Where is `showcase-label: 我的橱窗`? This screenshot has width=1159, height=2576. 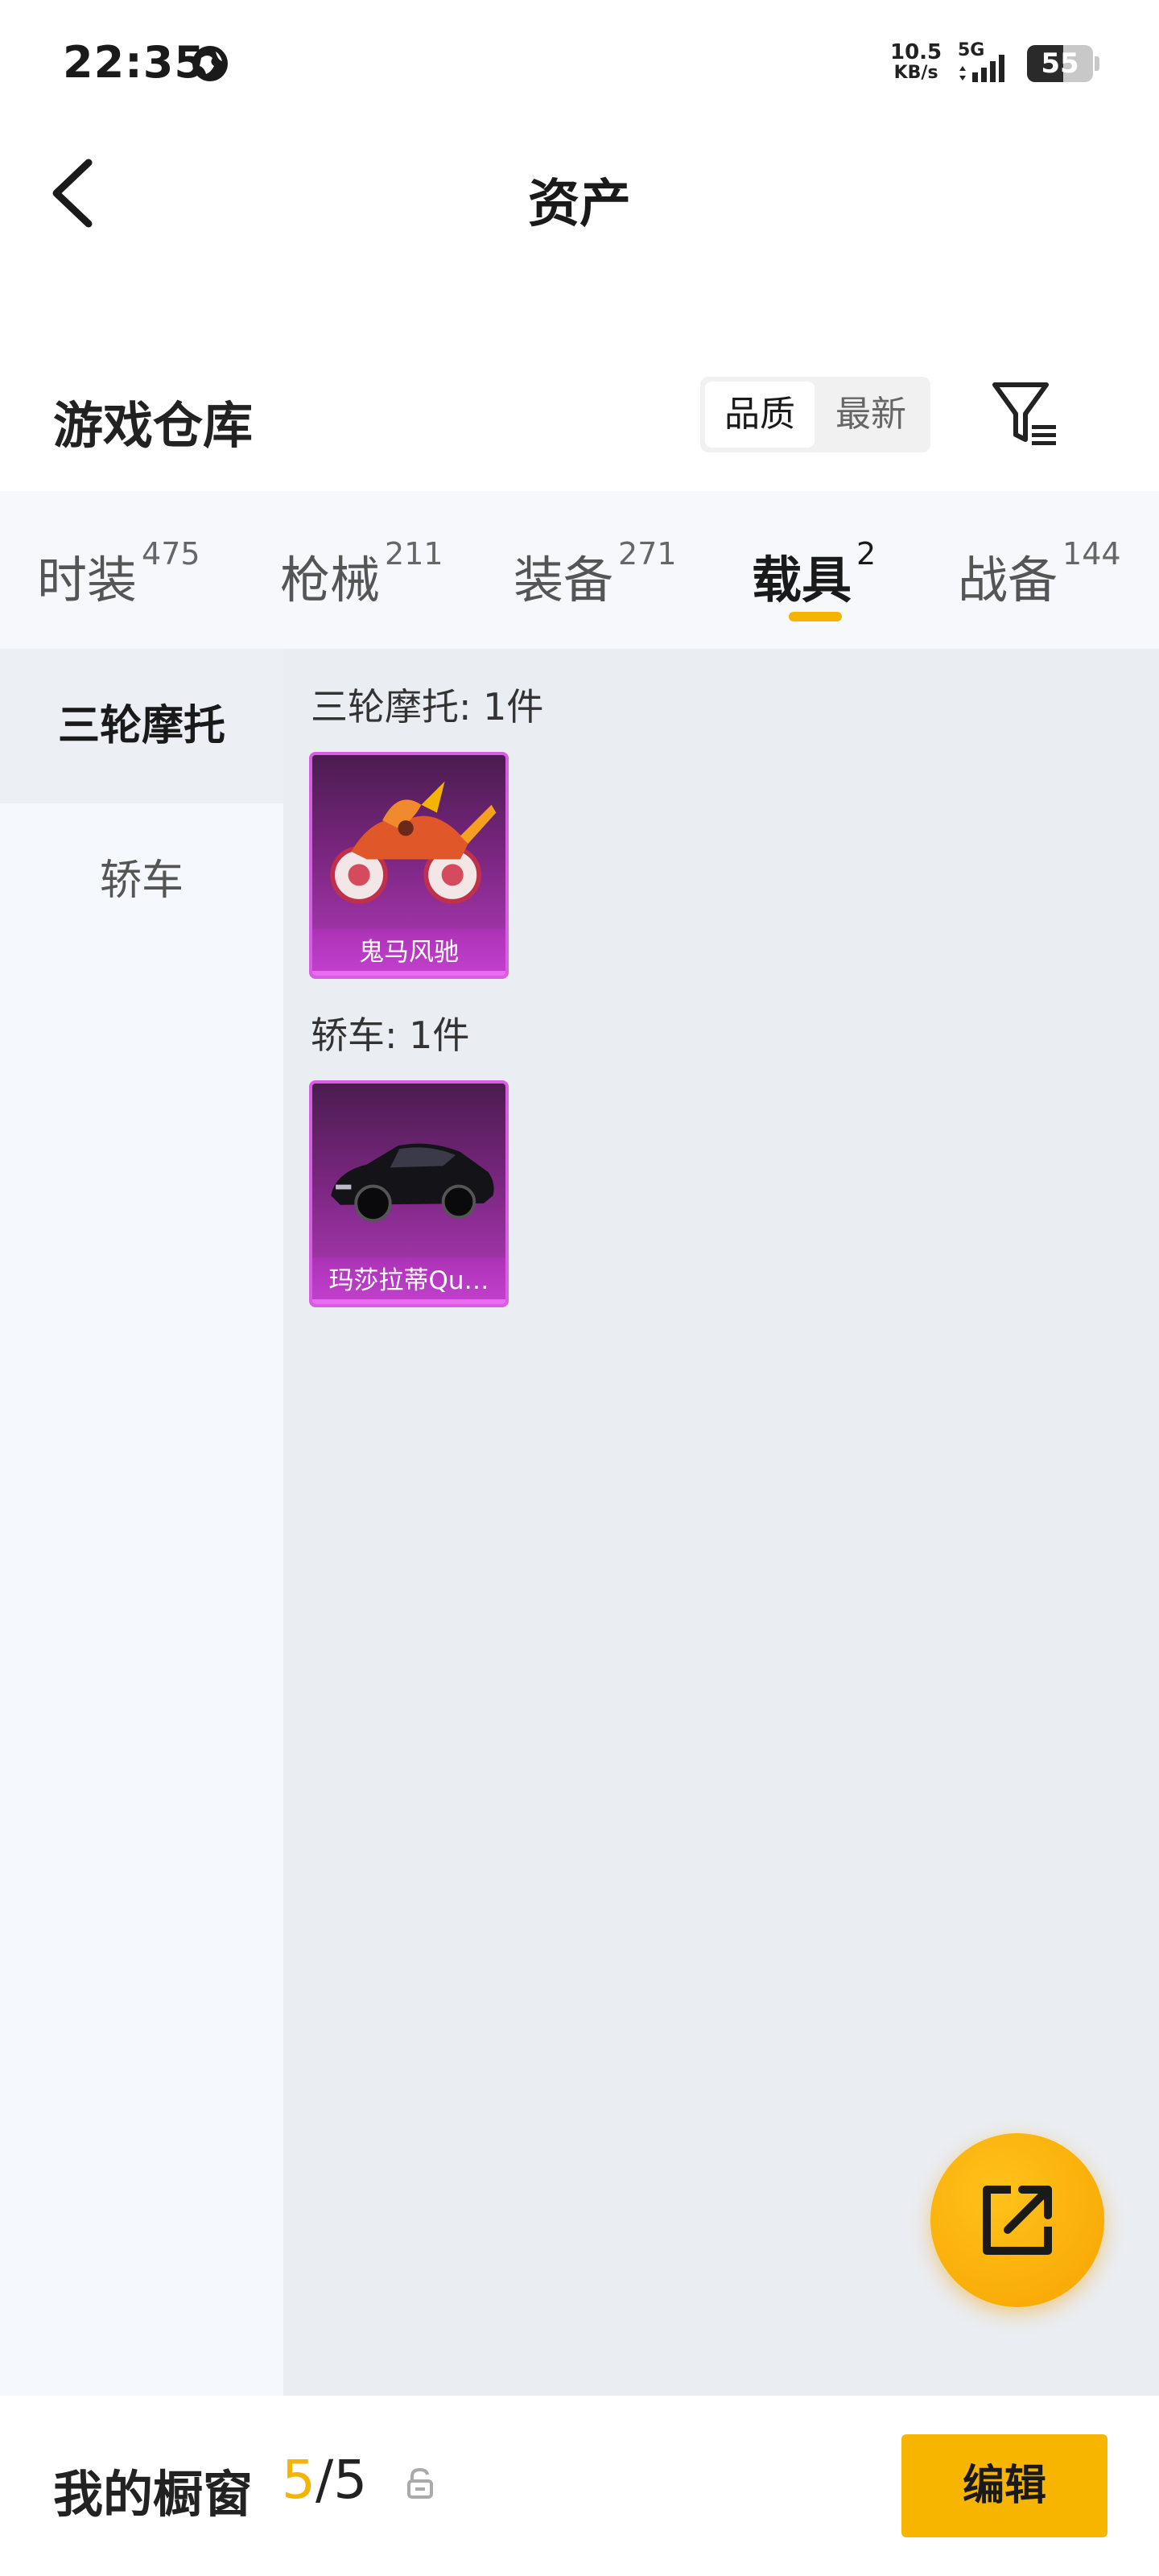 showcase-label: 我的橱窗 is located at coordinates (153, 2494).